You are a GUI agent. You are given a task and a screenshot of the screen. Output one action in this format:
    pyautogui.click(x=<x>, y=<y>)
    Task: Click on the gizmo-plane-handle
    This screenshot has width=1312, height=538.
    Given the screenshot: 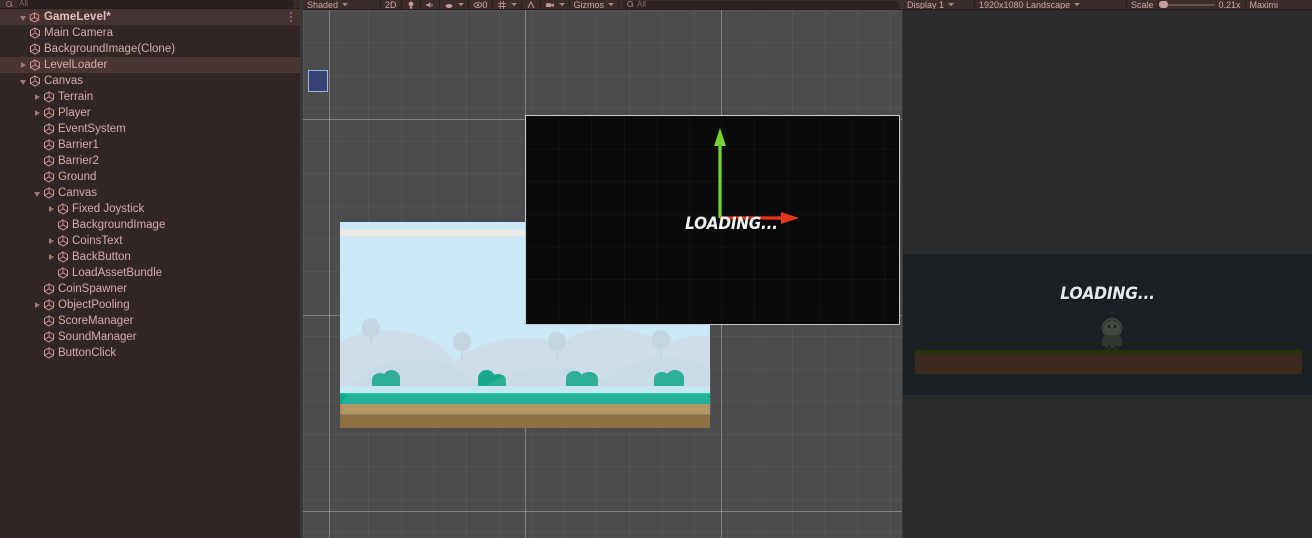 What is the action you would take?
    pyautogui.click(x=318, y=81)
    